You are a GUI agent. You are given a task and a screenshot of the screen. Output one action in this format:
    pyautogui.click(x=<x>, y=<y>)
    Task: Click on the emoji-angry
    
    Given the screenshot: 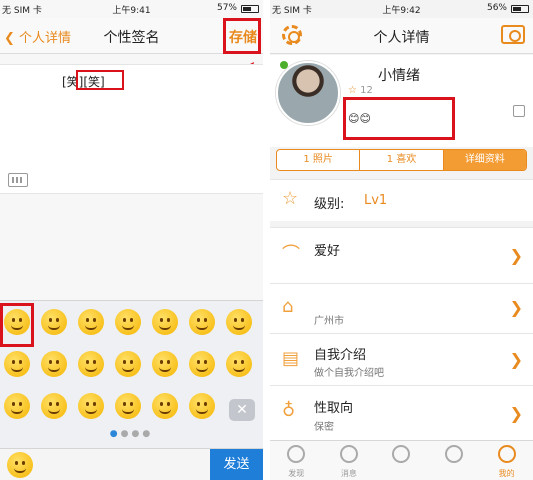 What is the action you would take?
    pyautogui.click(x=17, y=406)
    